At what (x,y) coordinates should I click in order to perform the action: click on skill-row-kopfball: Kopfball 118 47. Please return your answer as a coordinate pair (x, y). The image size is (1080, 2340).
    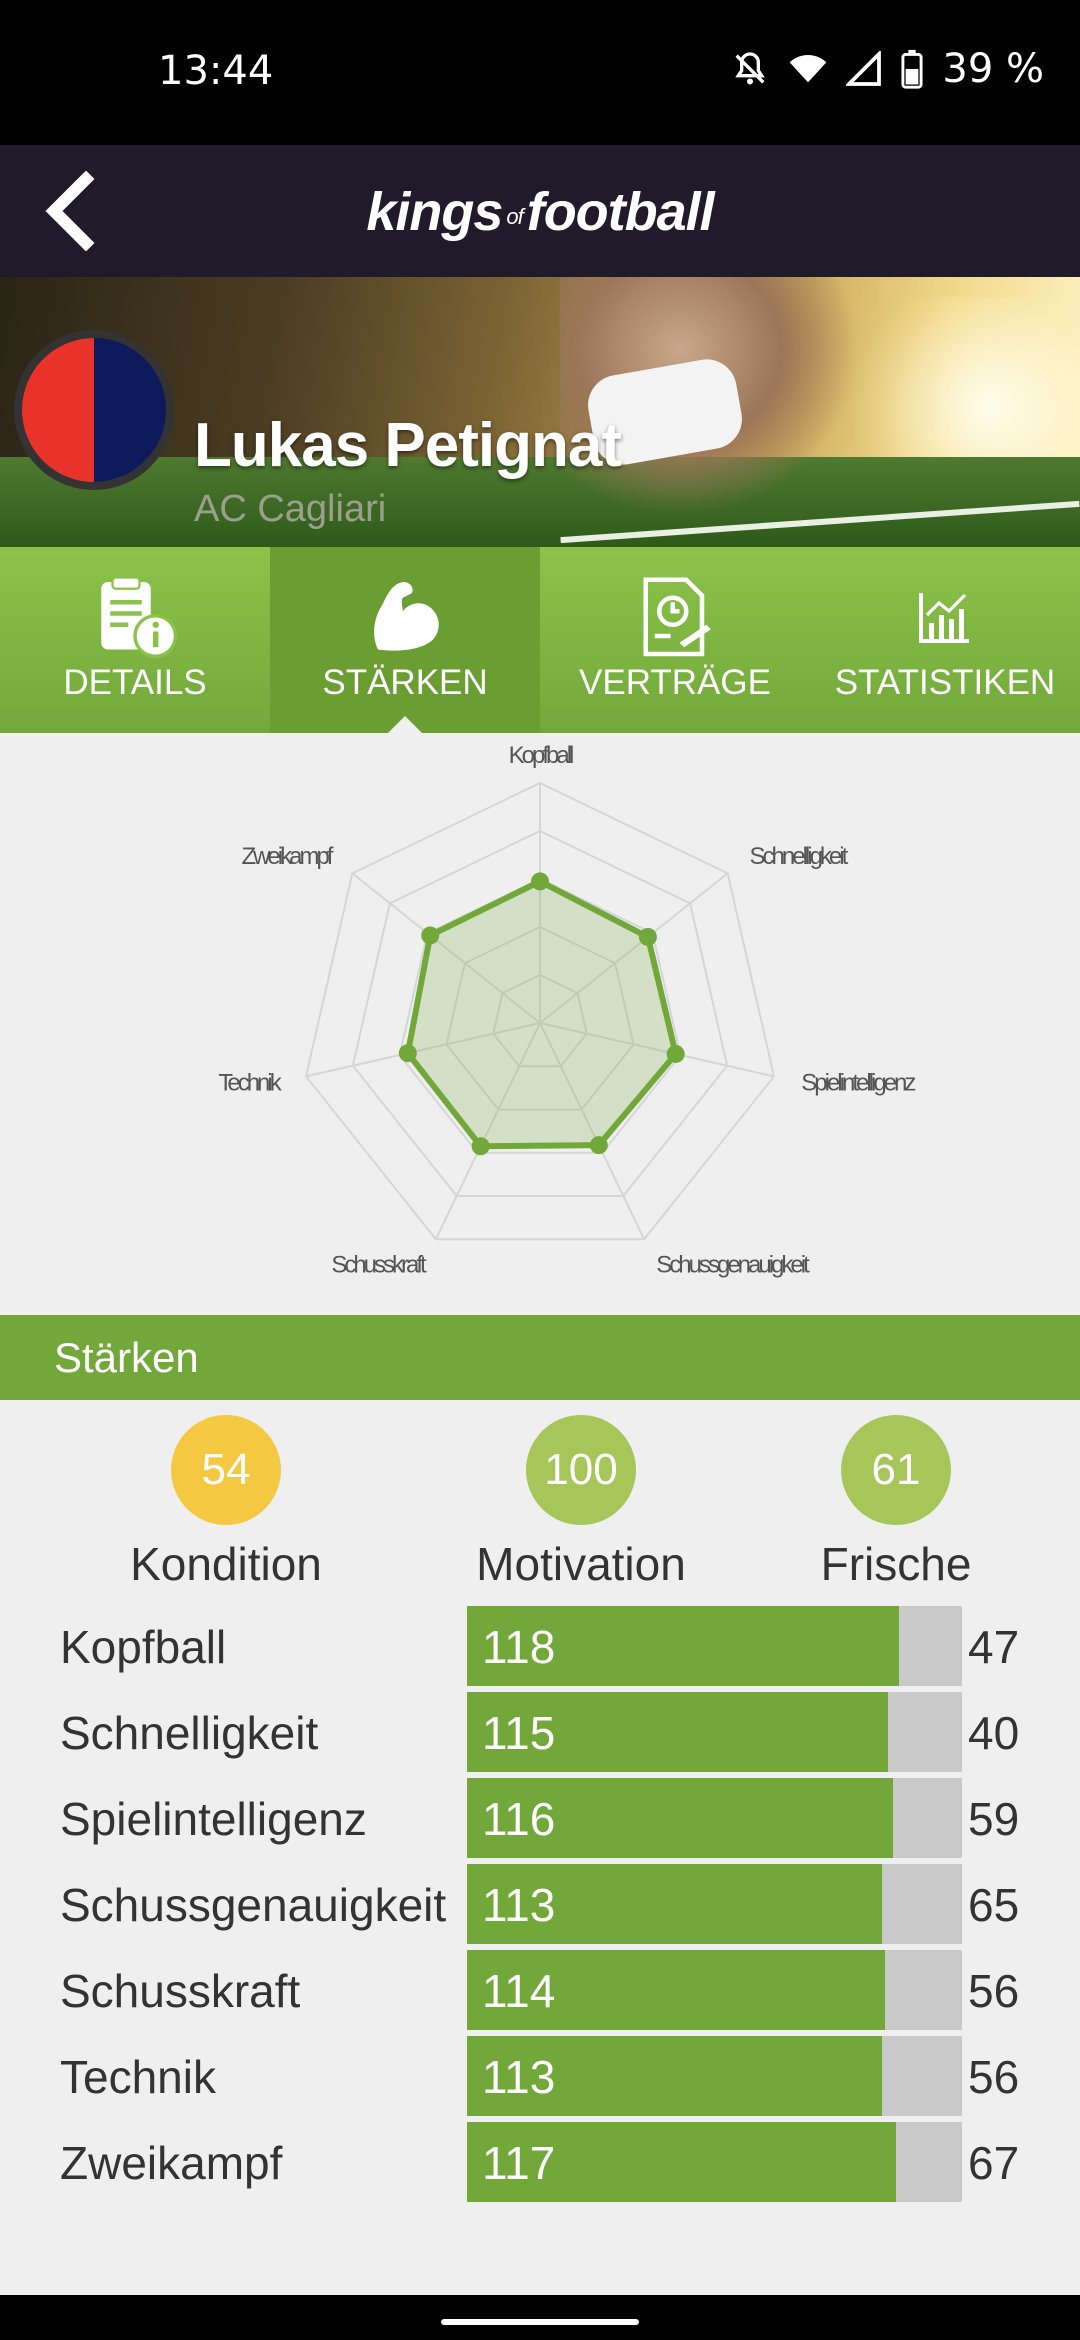
    Looking at the image, I should click on (540, 1646).